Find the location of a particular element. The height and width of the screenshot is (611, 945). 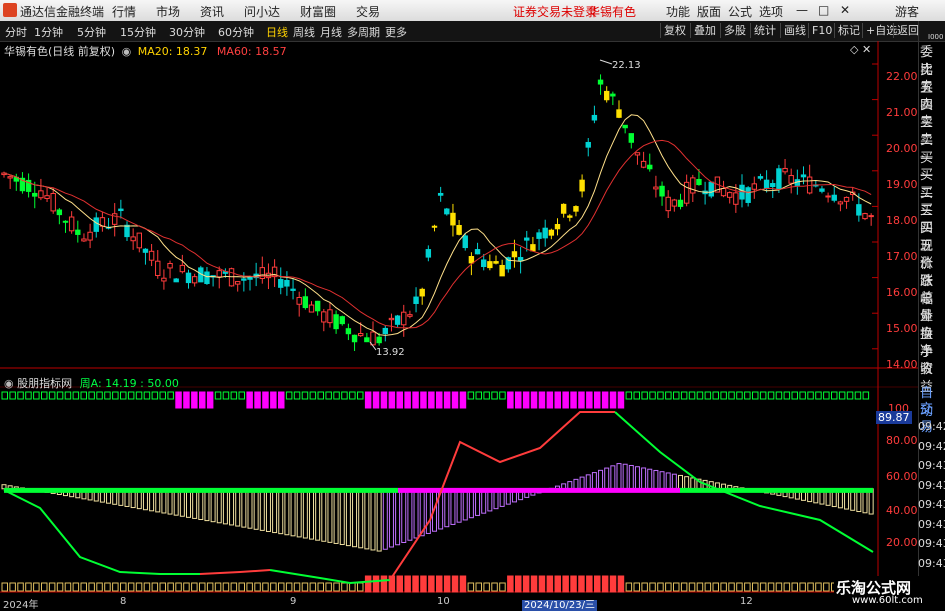

price-tick: 20.00 is located at coordinates (902, 149).